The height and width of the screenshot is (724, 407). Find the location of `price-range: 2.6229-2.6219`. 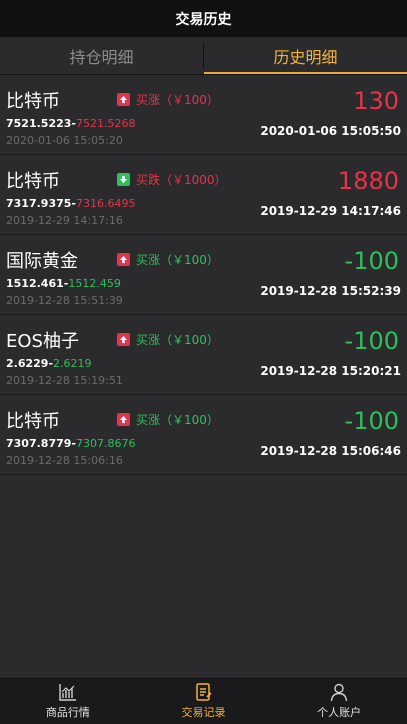

price-range: 2.6229-2.6219 is located at coordinates (49, 363).